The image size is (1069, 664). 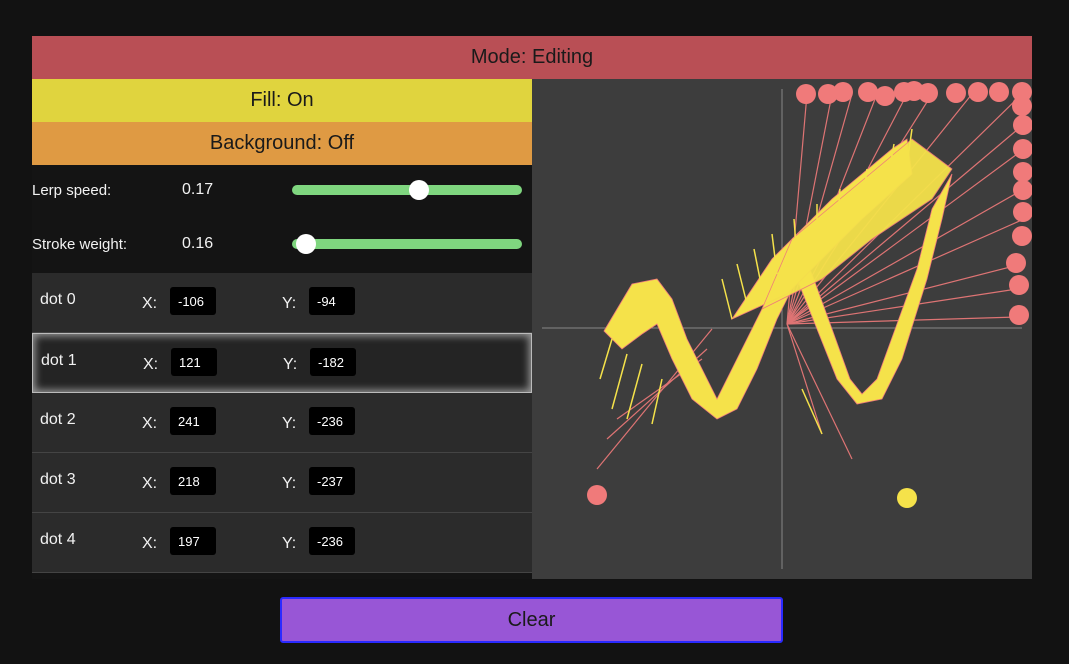 I want to click on dot-x-input: 218, so click(x=193, y=481).